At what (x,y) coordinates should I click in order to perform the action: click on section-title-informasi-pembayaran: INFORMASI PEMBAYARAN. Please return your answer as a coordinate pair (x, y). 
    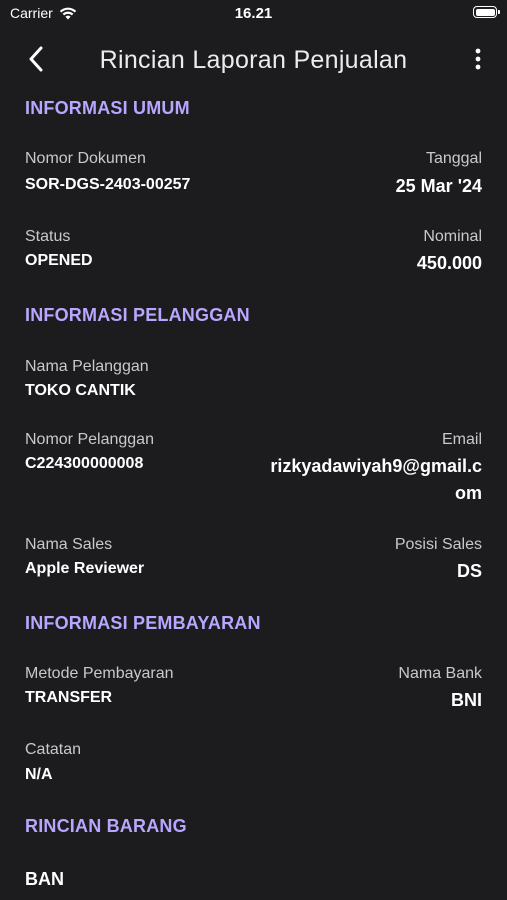
    Looking at the image, I should click on (143, 623).